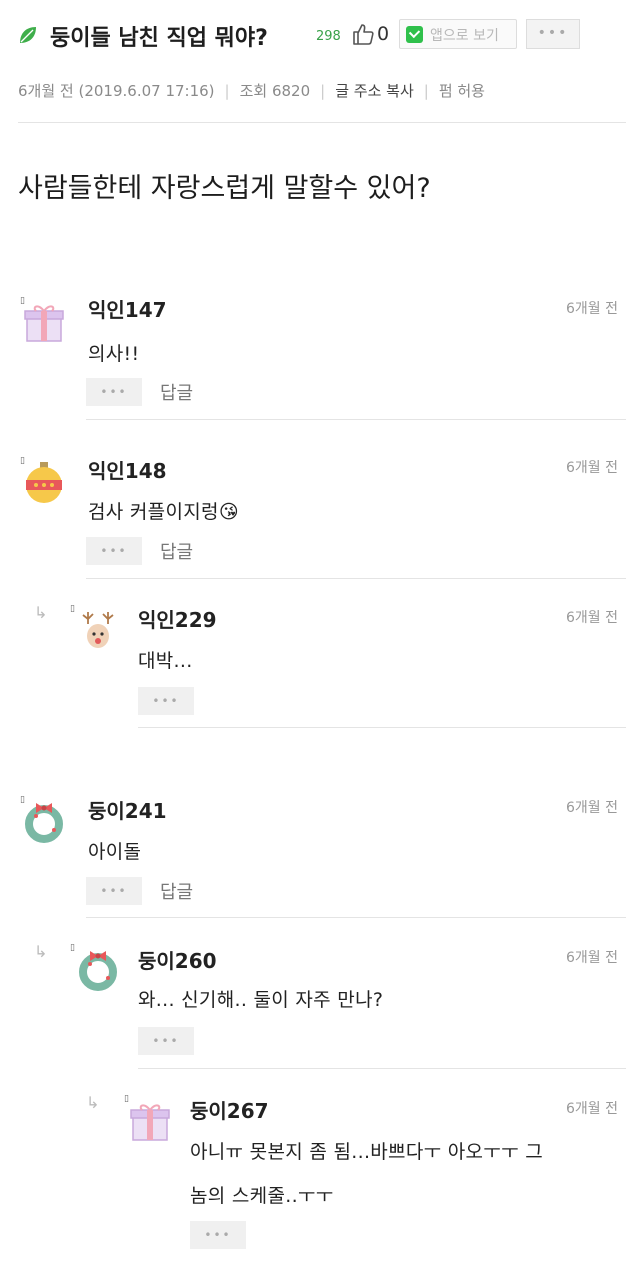 The width and height of the screenshot is (640, 1280). I want to click on header-divider, so click(322, 122).